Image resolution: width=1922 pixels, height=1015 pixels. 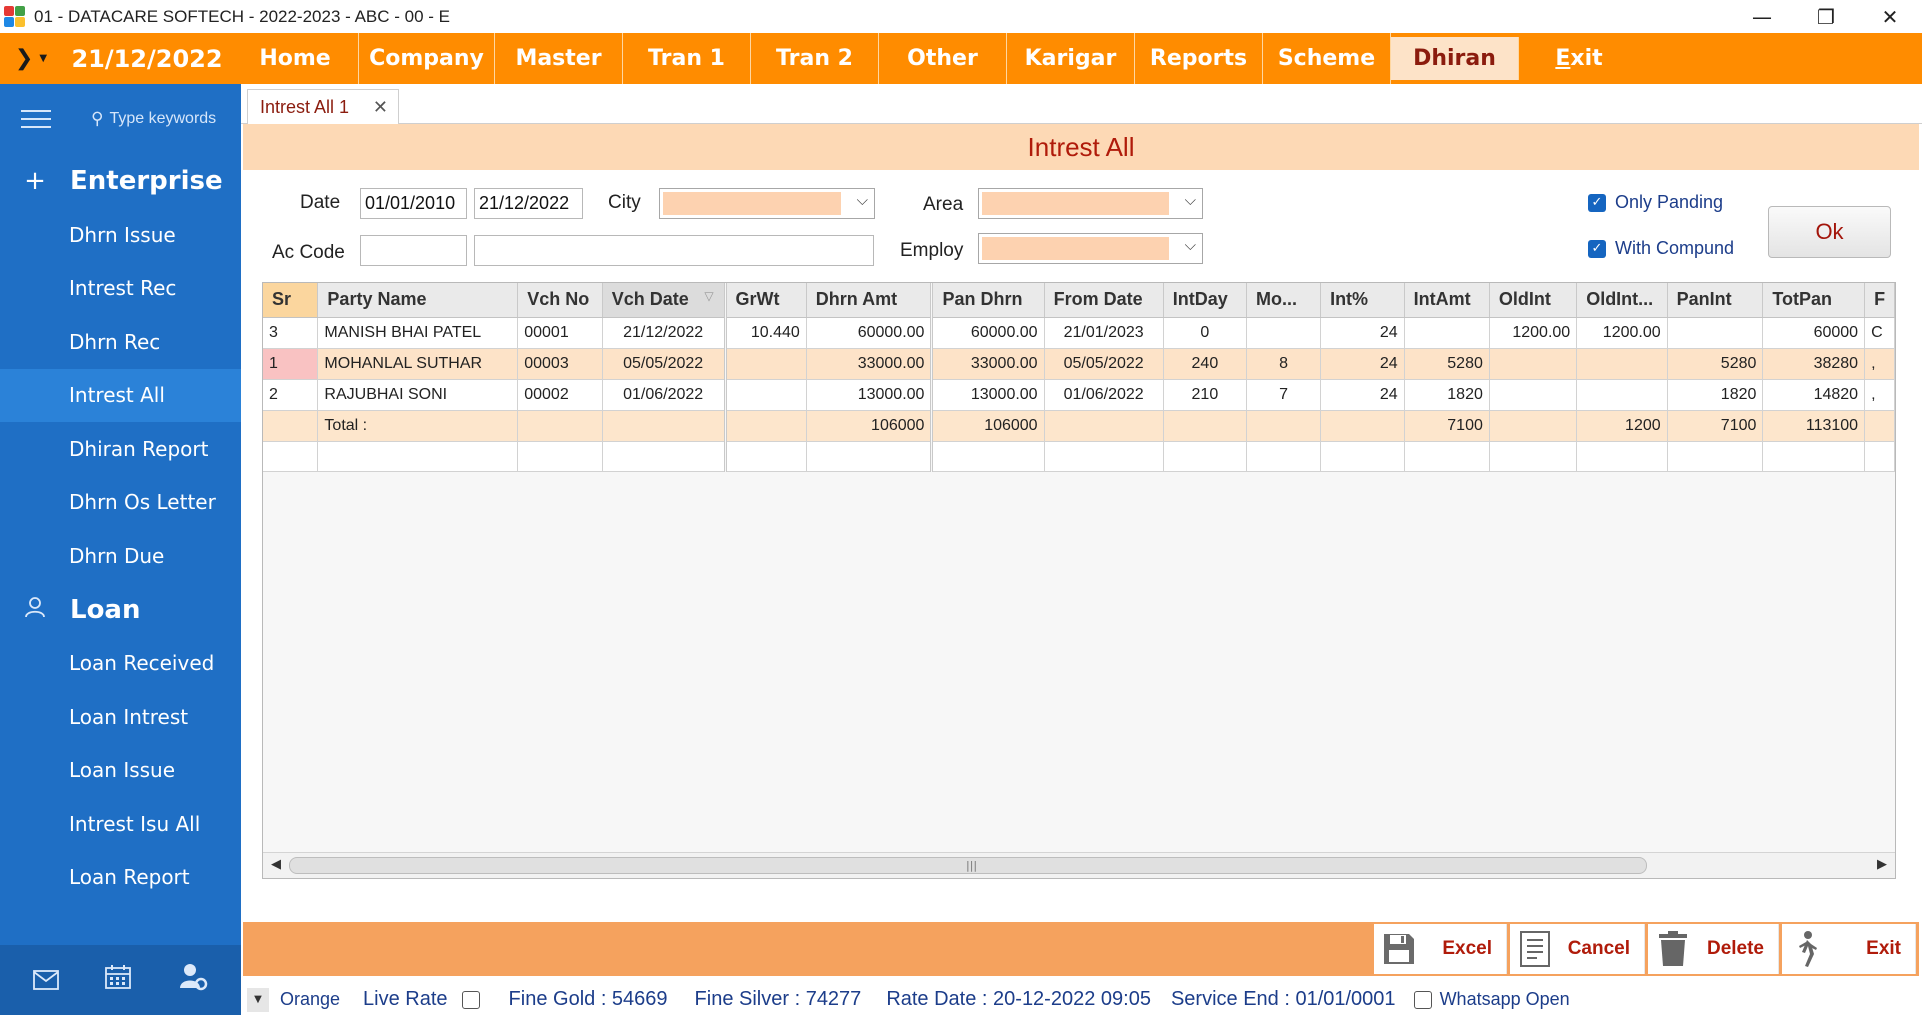 I want to click on date-from-input, so click(x=413, y=203).